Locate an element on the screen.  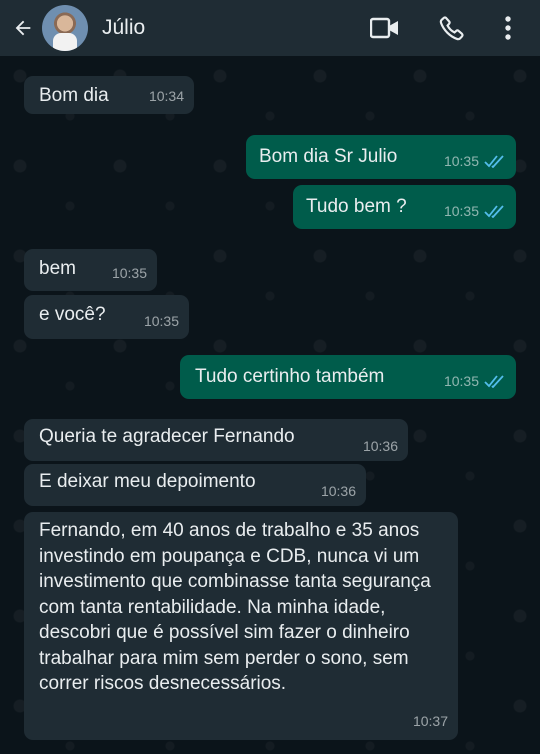
back-arrow-icon is located at coordinates (23, 28).